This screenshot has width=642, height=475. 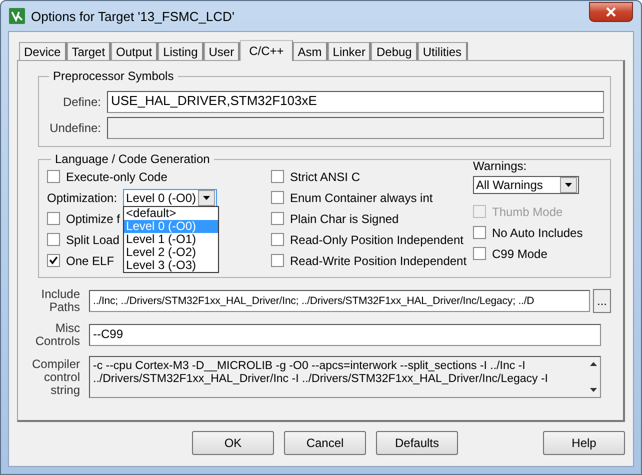 I want to click on field-label: Define:, so click(x=81, y=102).